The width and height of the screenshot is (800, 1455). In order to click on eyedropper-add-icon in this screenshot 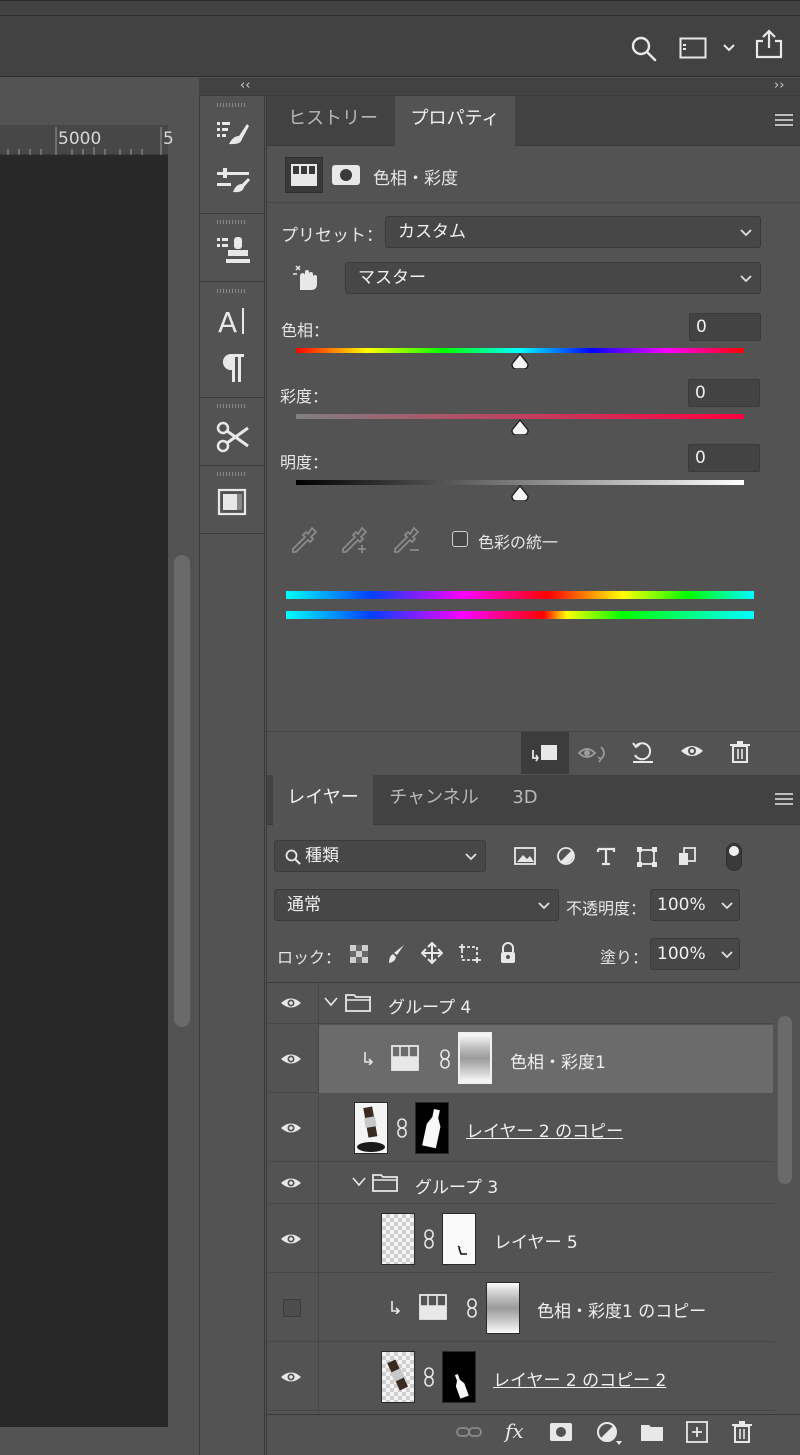, I will do `click(355, 540)`.